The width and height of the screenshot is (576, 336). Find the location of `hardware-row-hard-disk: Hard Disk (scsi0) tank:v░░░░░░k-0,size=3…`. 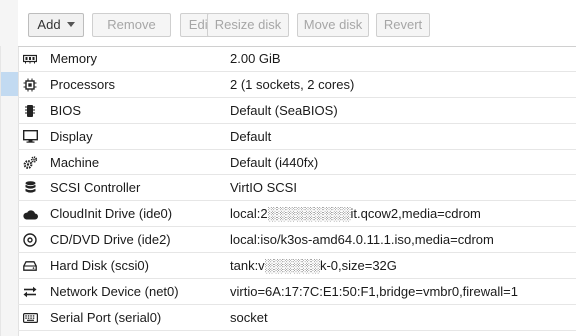

hardware-row-hard-disk: Hard Disk (scsi0) tank:v░░░░░░k-0,size=3… is located at coordinates (297, 266).